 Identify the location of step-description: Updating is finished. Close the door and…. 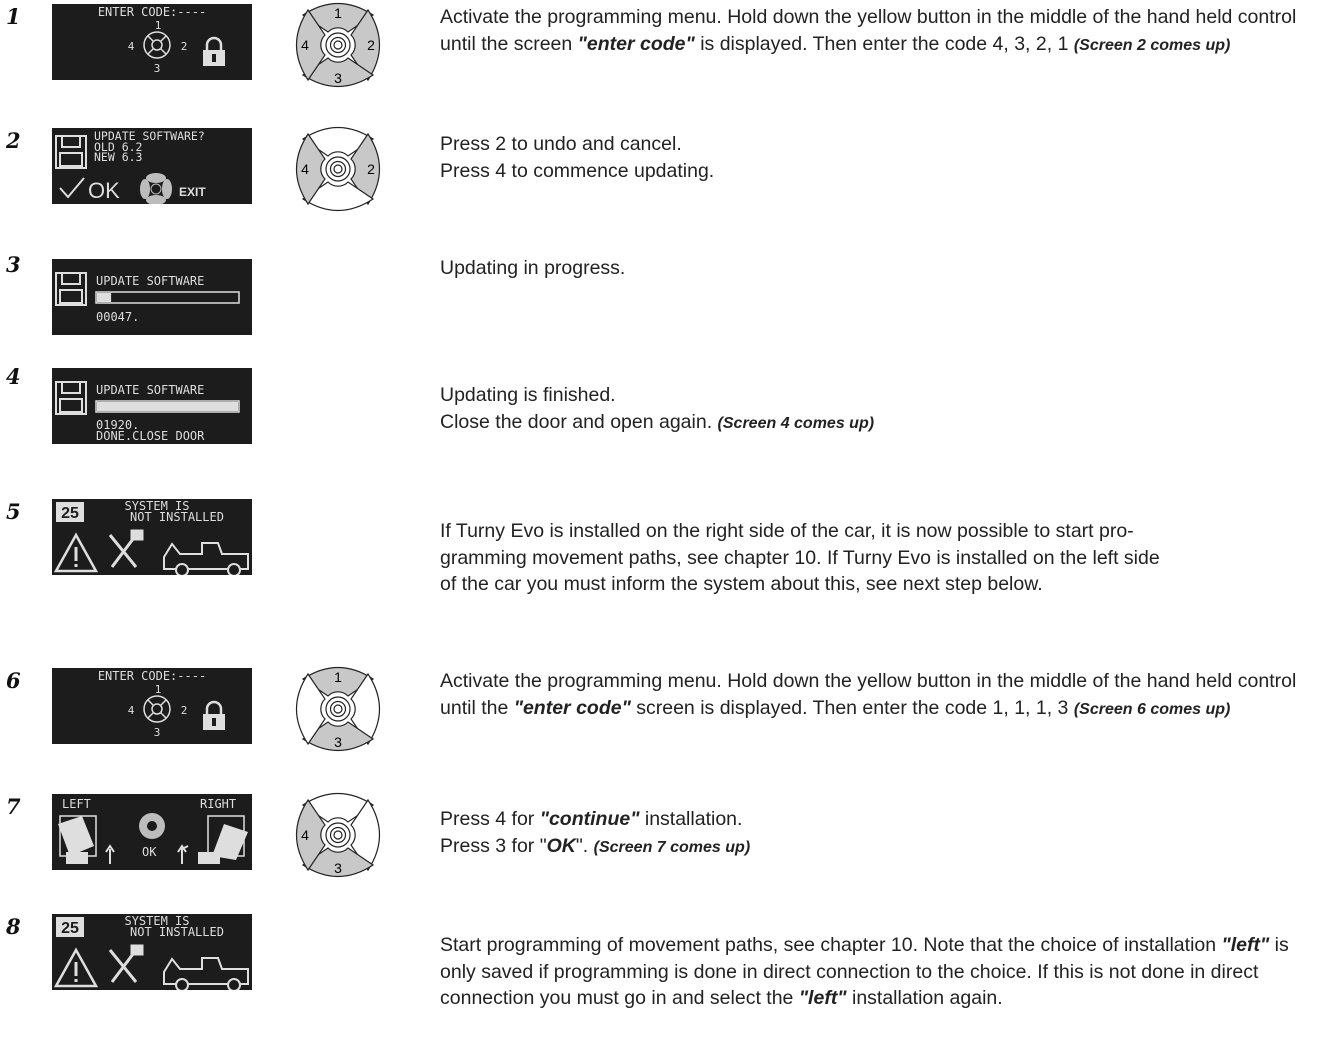
(657, 408).